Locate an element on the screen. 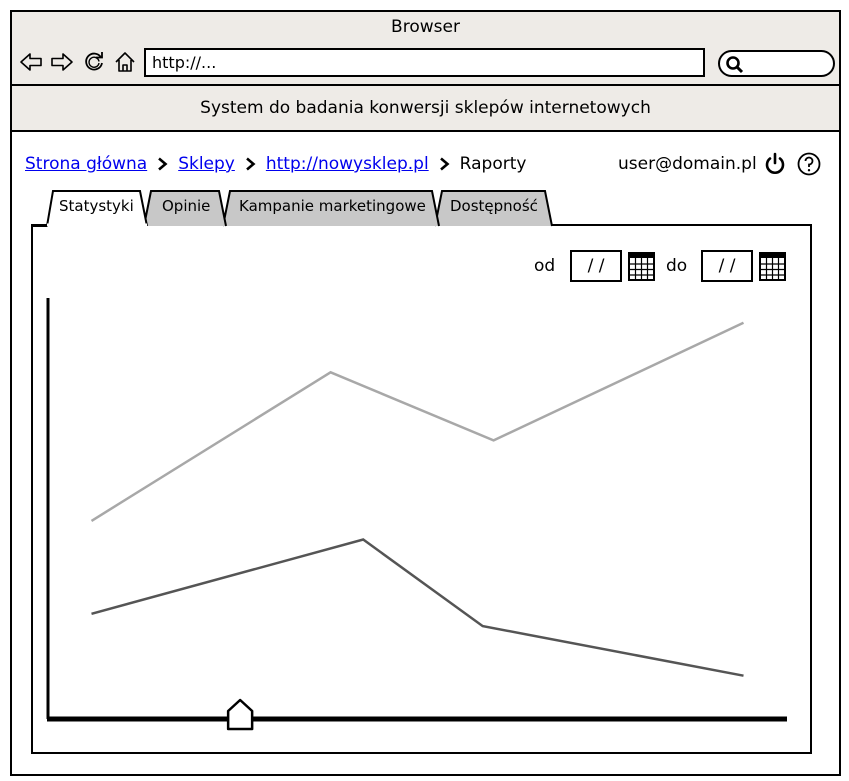  time-slider-handle is located at coordinates (240, 714).